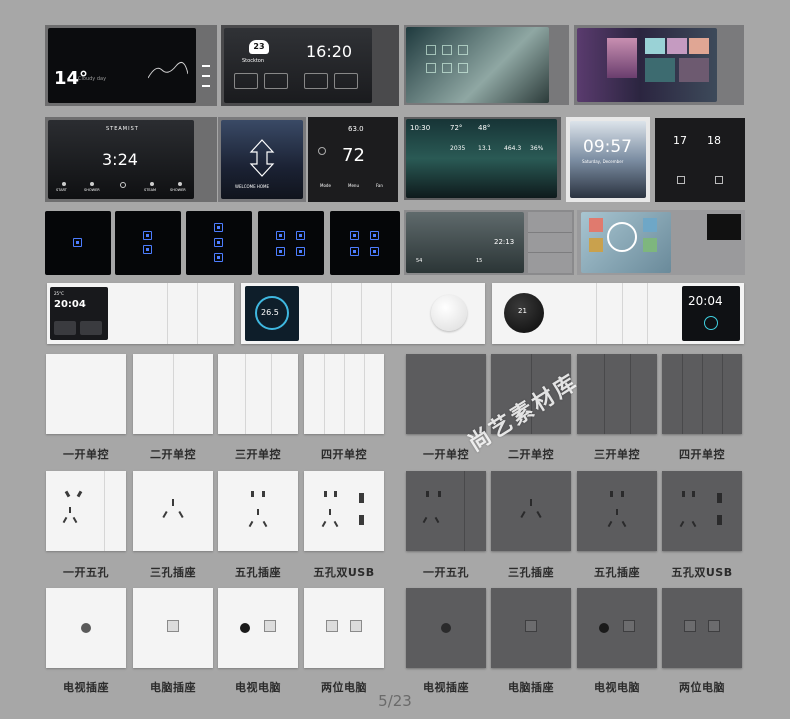 This screenshot has width=790, height=719. I want to click on album-art-tile, so click(622, 58).